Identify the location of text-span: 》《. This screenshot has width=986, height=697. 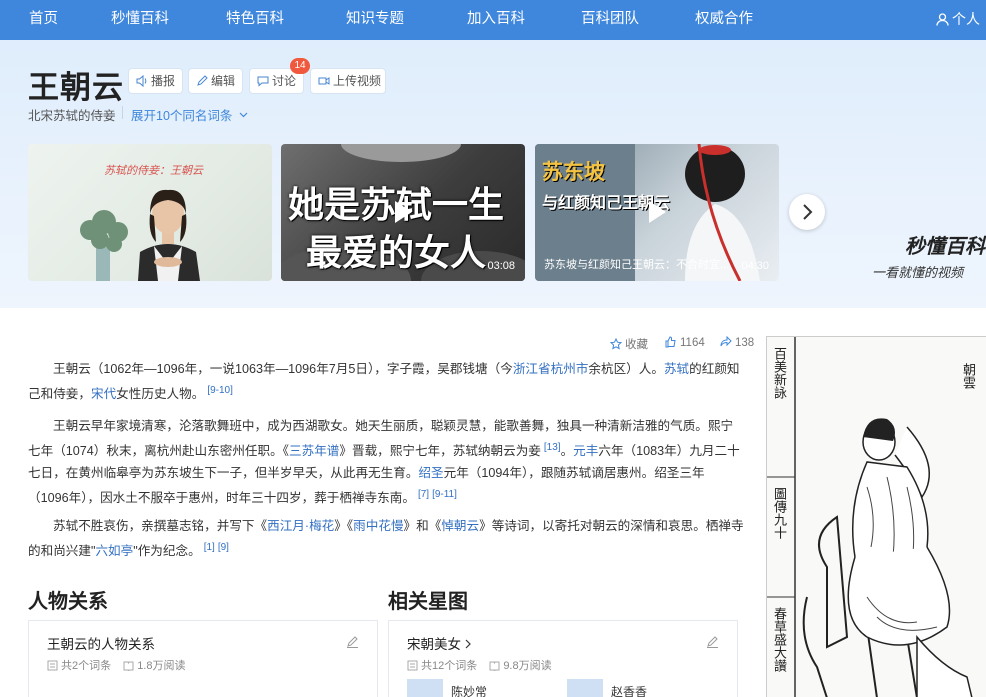
(344, 526).